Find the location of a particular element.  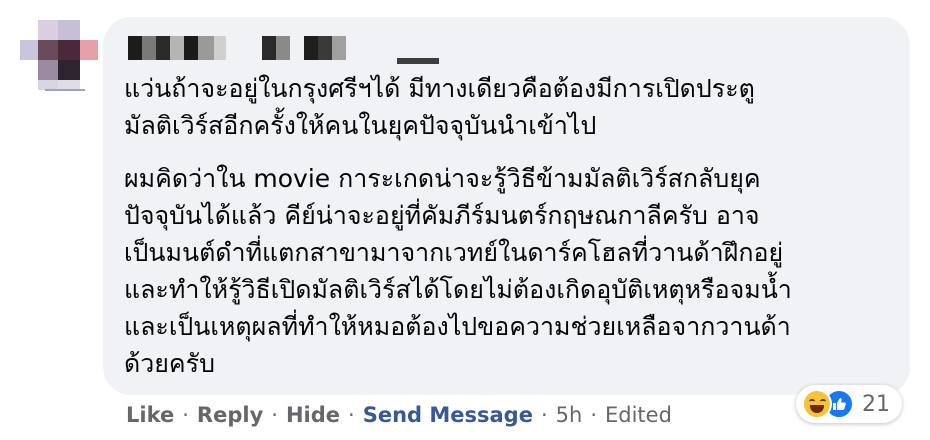

timestamp: 5h is located at coordinates (569, 415).